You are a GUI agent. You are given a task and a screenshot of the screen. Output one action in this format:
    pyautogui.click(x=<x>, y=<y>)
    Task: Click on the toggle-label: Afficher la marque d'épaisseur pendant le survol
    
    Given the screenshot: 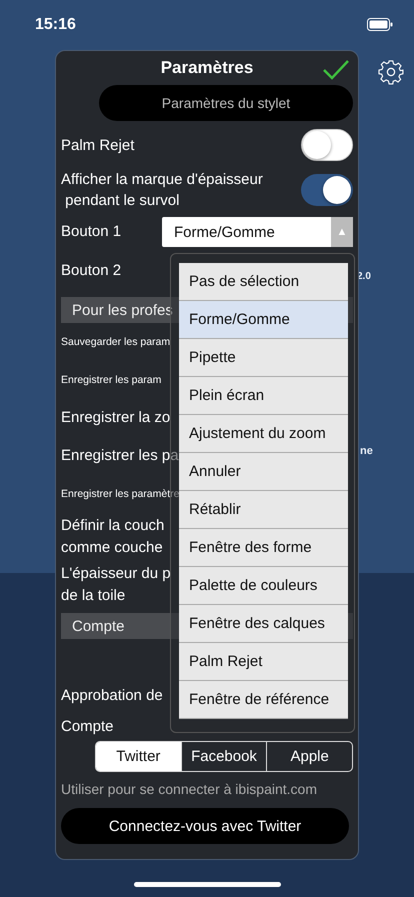 What is the action you would take?
    pyautogui.click(x=162, y=190)
    